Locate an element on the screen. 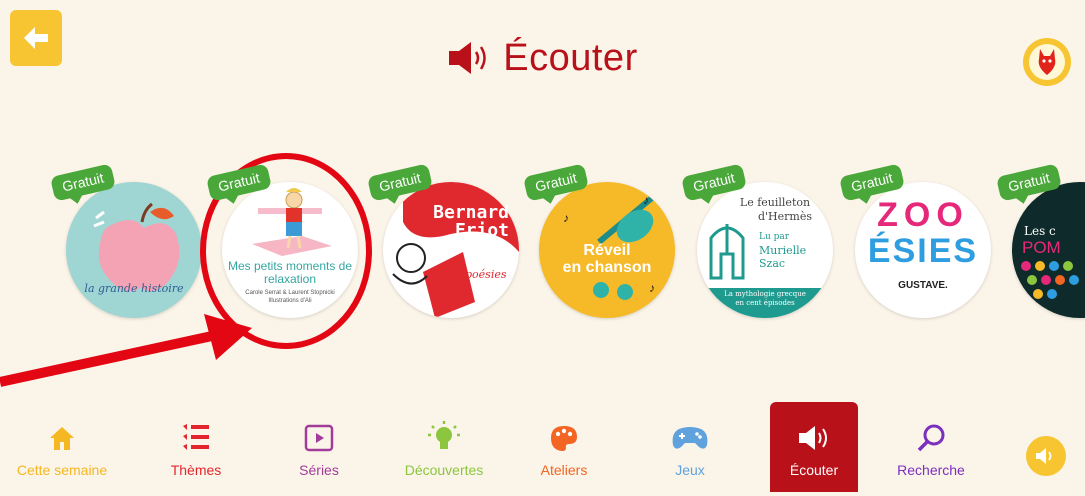 The height and width of the screenshot is (496, 1085). sound-toggle-button is located at coordinates (1046, 456).